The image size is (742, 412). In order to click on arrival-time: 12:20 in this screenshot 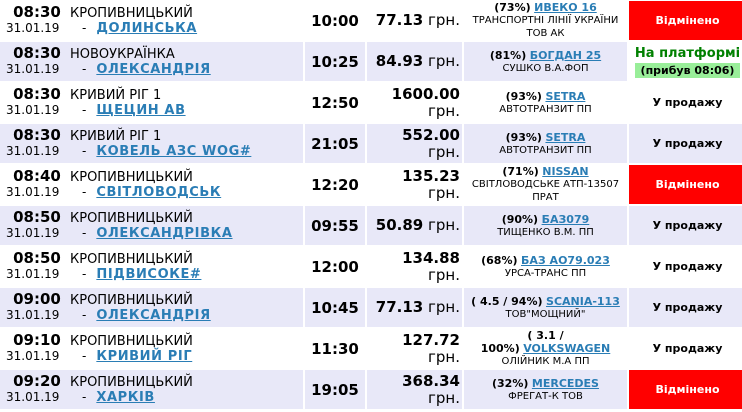, I will do `click(334, 184)`.